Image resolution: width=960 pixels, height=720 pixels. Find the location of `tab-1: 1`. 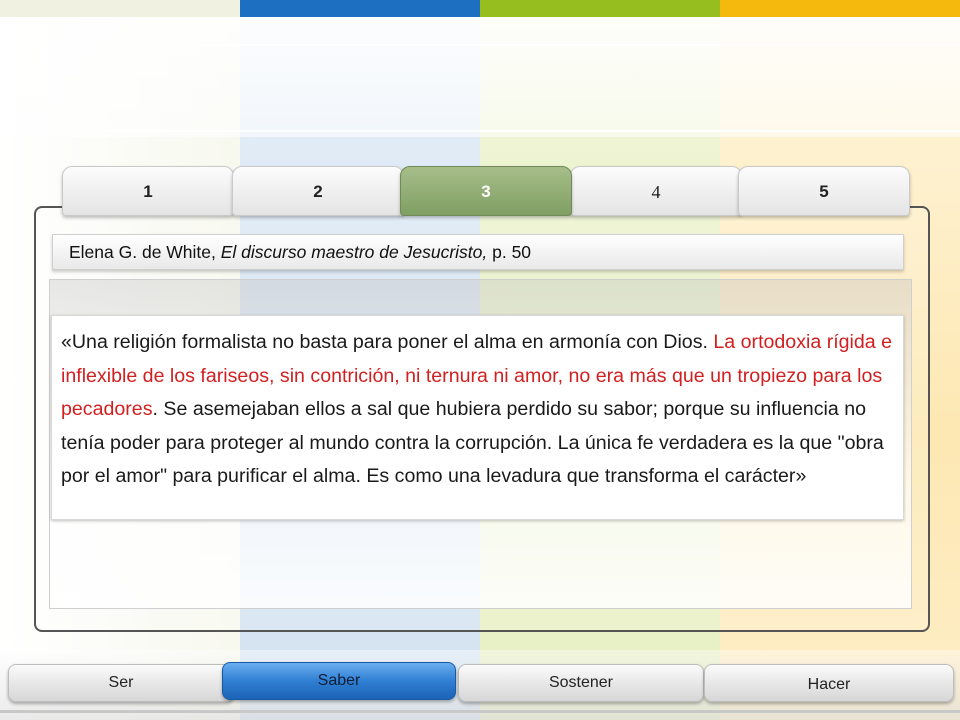

tab-1: 1 is located at coordinates (148, 191).